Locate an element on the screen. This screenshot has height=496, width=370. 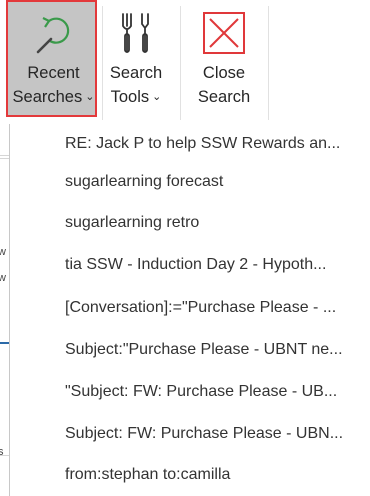
recent-searches-button: Recent Searches ⌄ is located at coordinates (53, 62).